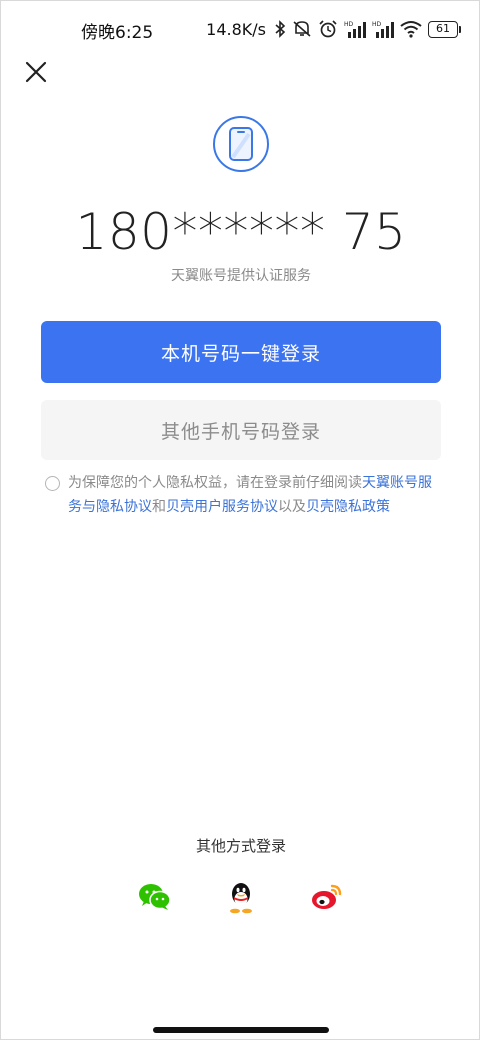  I want to click on weibo-icon, so click(327, 896).